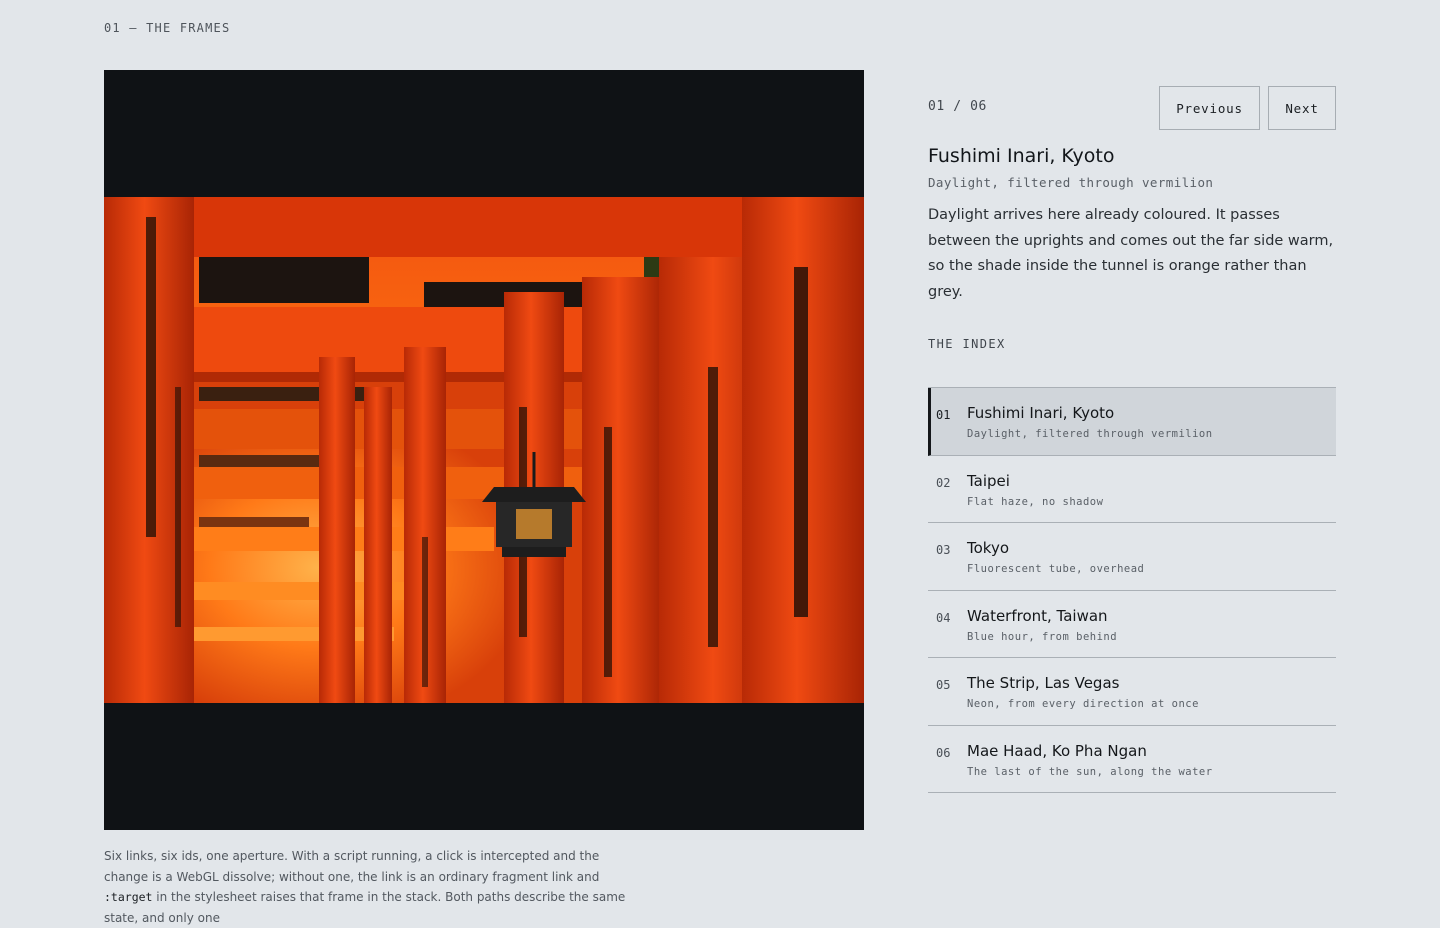 The width and height of the screenshot is (1440, 928). Describe the element at coordinates (1041, 413) in the screenshot. I see `index-item-name: Fushimi Inari, Kyoto` at that location.